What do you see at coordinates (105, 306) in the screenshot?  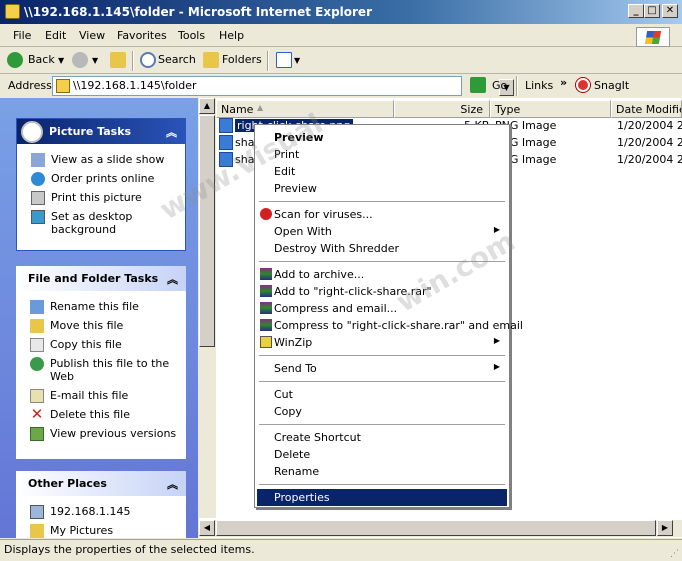 I see `task-rename: Rename this file` at bounding box center [105, 306].